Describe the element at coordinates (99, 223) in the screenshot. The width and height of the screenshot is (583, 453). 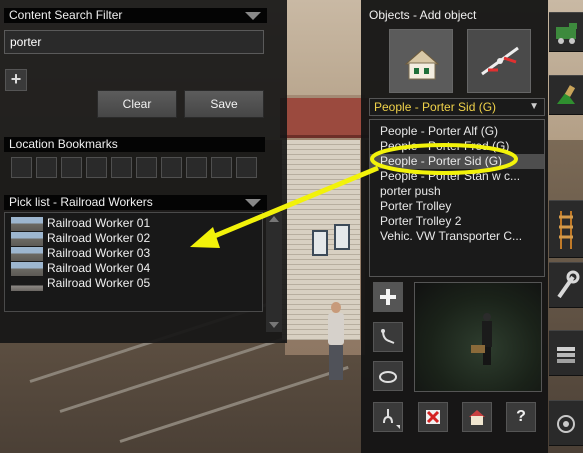
I see `list-item-label: Railroad Worker 01` at that location.